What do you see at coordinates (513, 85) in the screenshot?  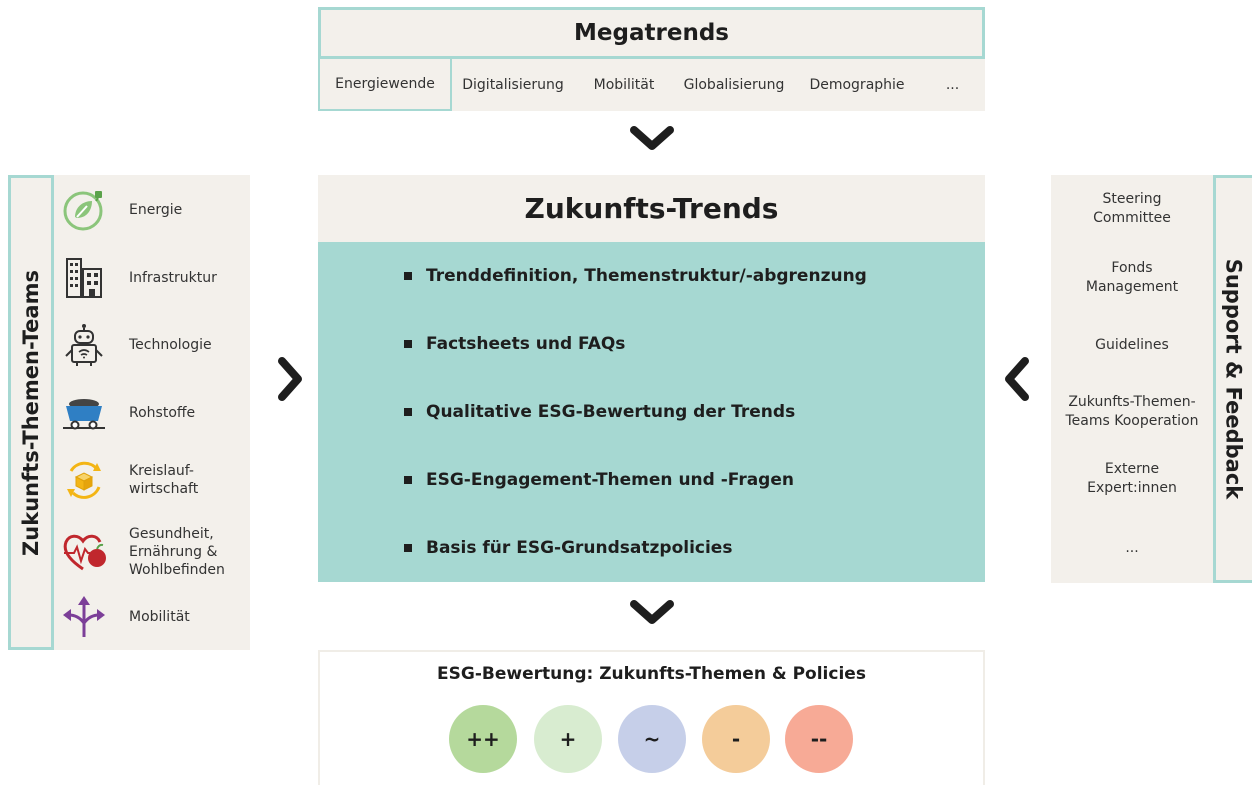 I see `megatrend-item: Digitalisierung` at bounding box center [513, 85].